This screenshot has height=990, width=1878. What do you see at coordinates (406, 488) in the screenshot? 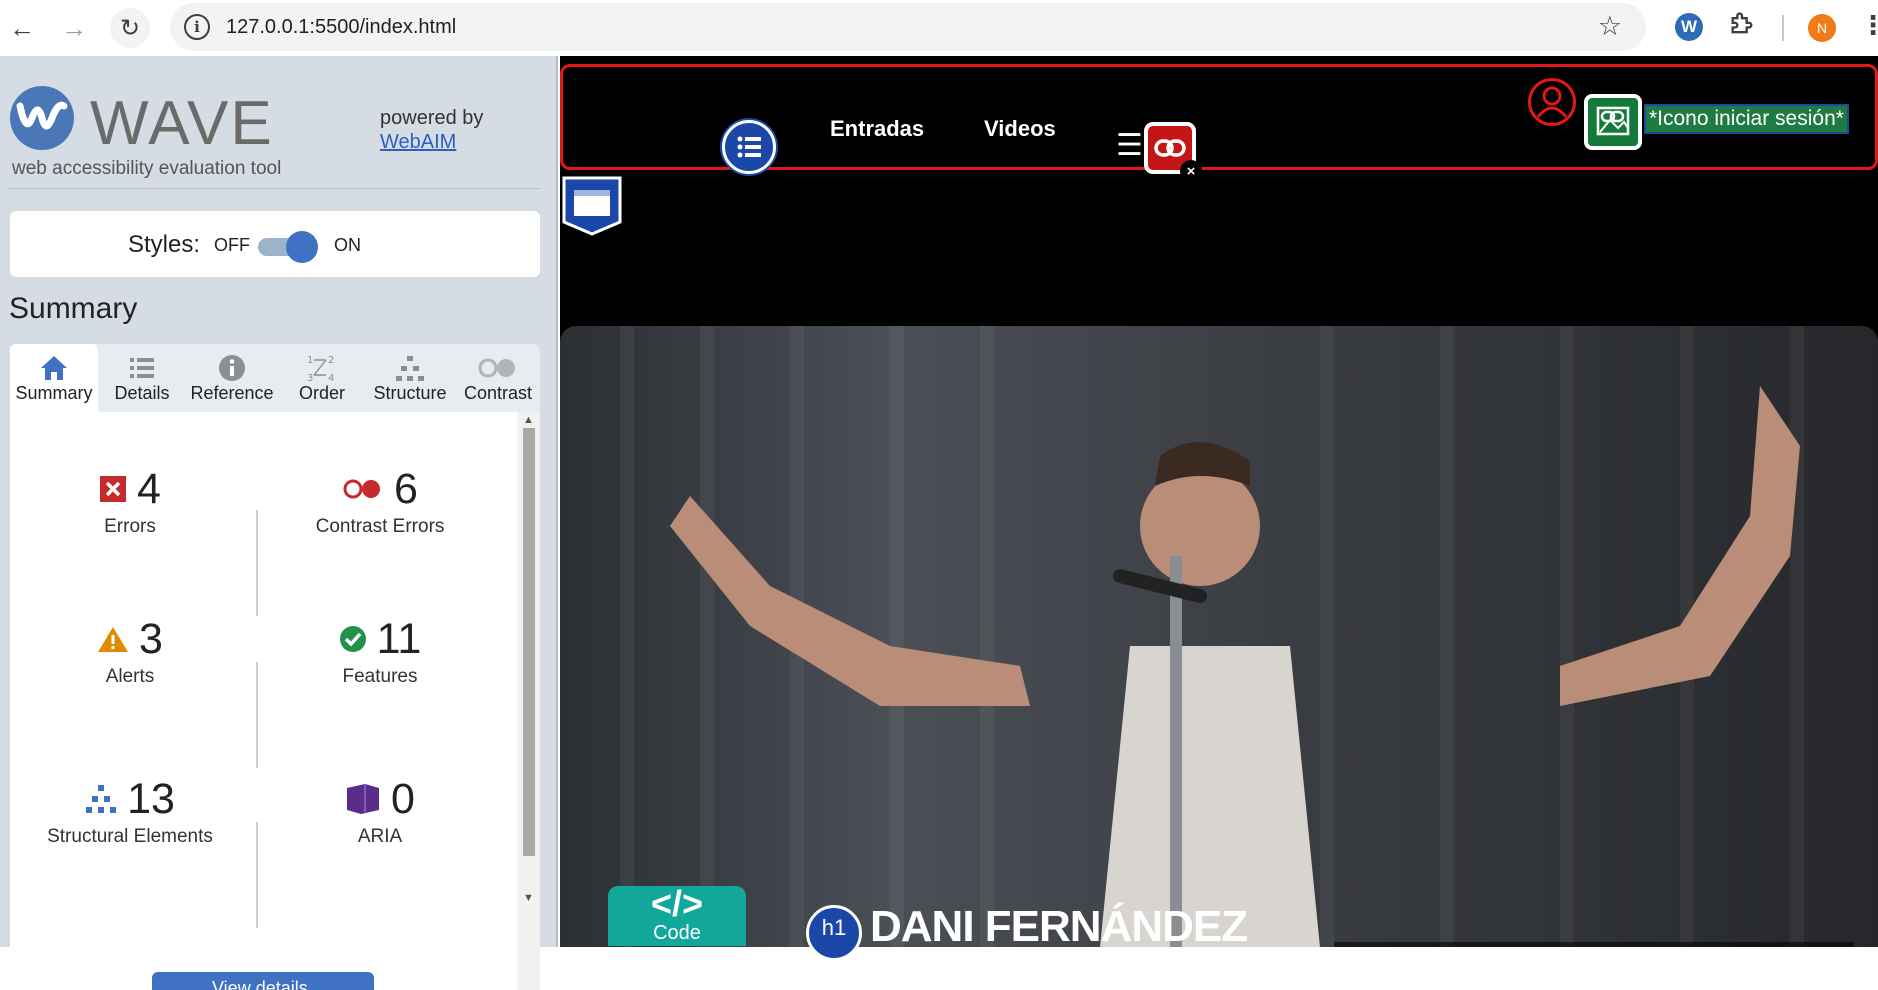
I see `stat-value: 6` at bounding box center [406, 488].